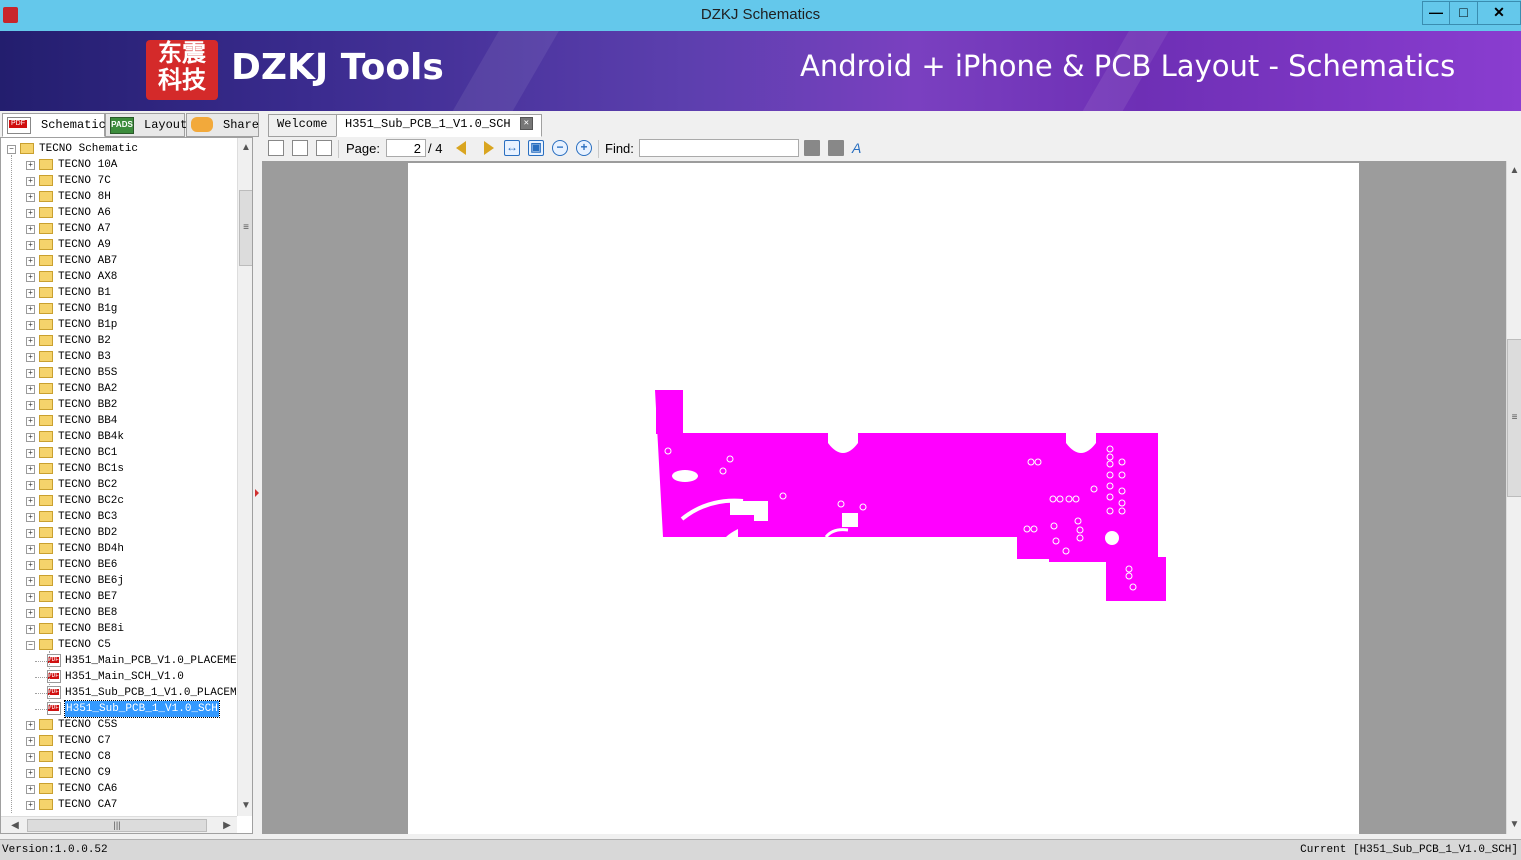 This screenshot has width=1521, height=860. Describe the element at coordinates (119, 805) in the screenshot. I see `tree-folder-item: + TECNO CA7` at that location.